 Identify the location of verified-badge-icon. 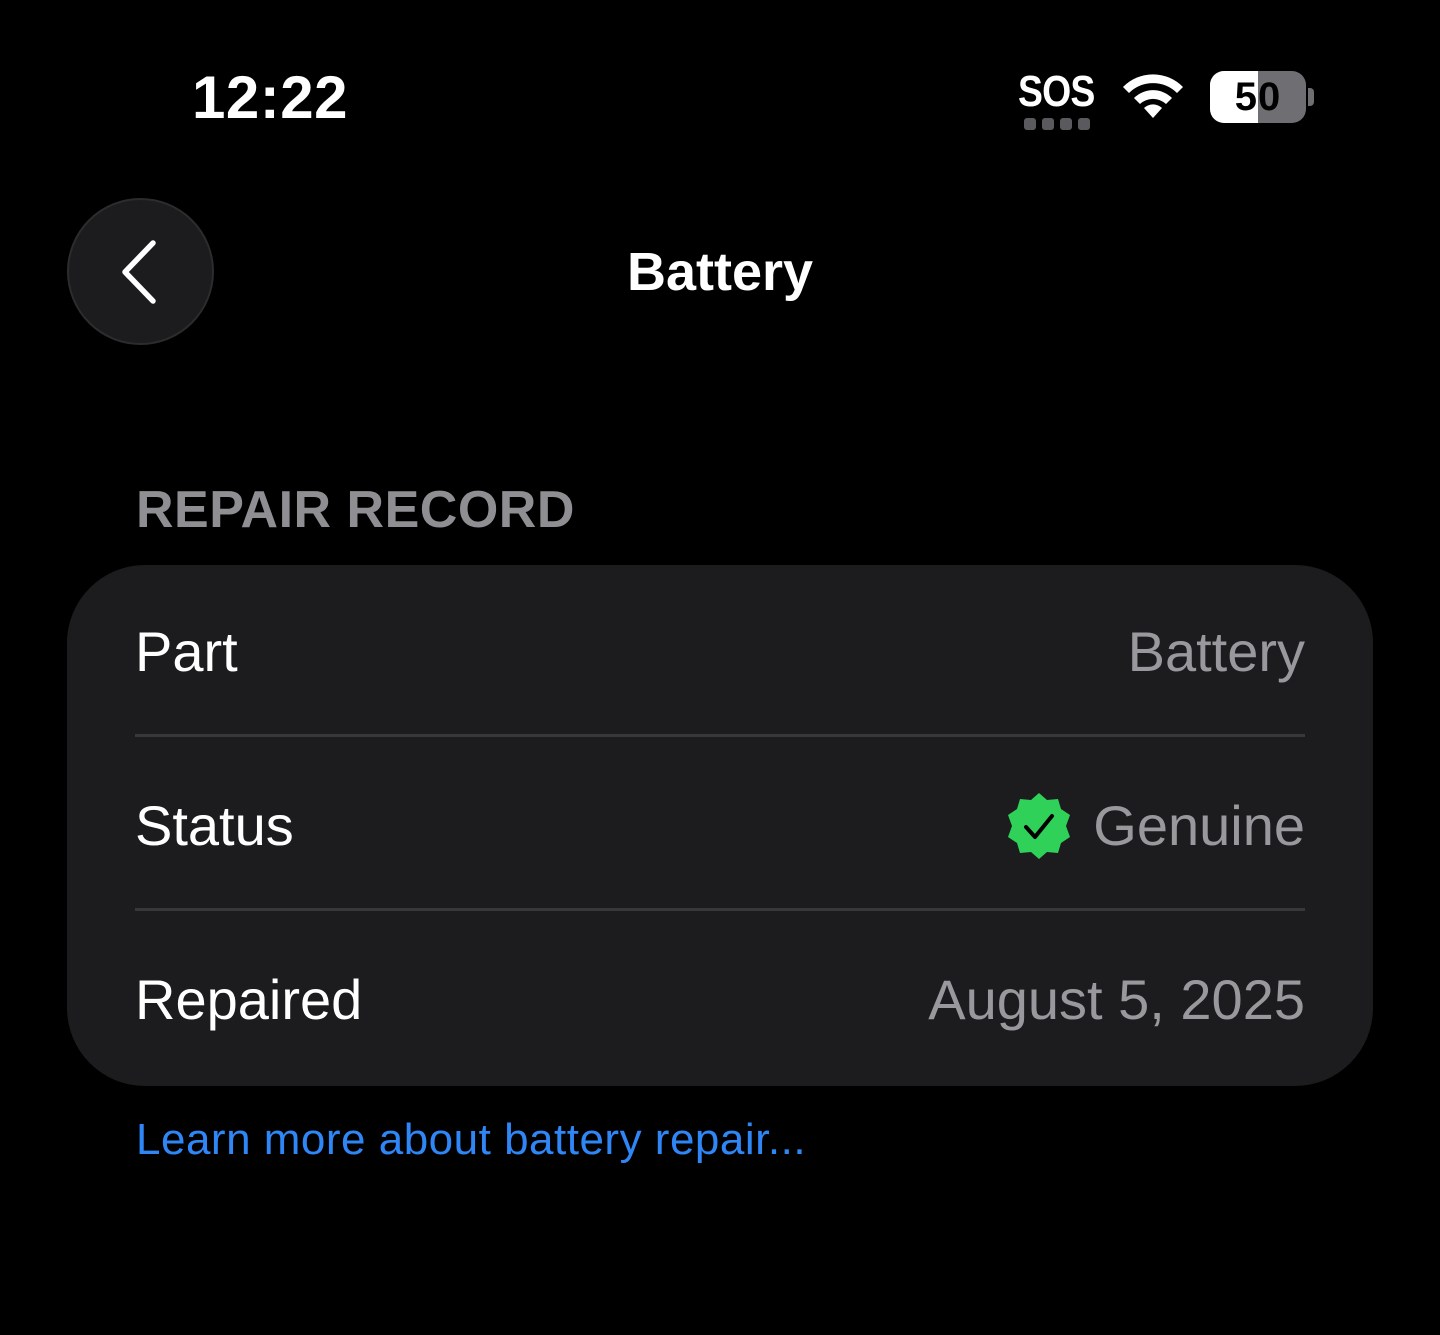
(1039, 826).